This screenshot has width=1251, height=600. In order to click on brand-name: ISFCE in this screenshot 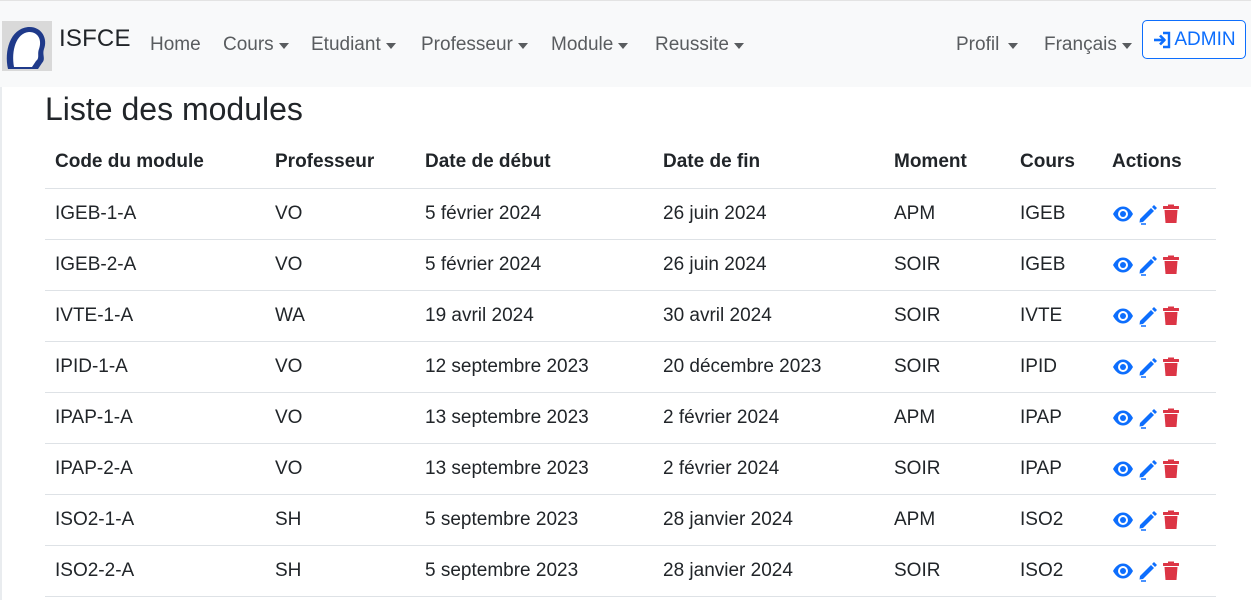, I will do `click(95, 39)`.